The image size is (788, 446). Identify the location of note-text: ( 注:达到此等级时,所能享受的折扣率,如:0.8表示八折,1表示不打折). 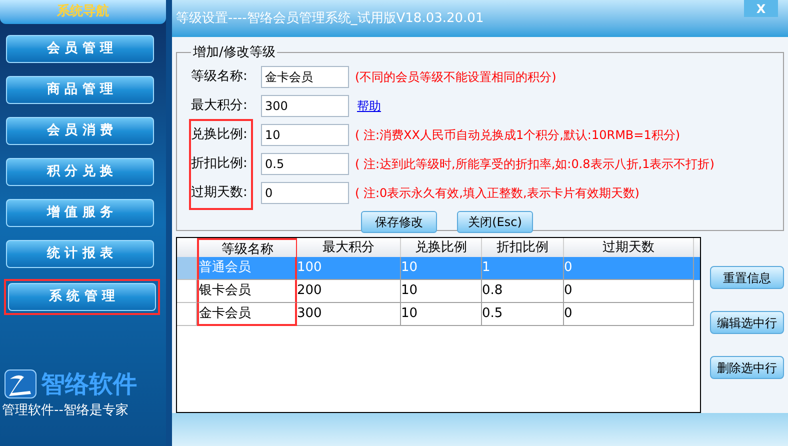
(534, 164).